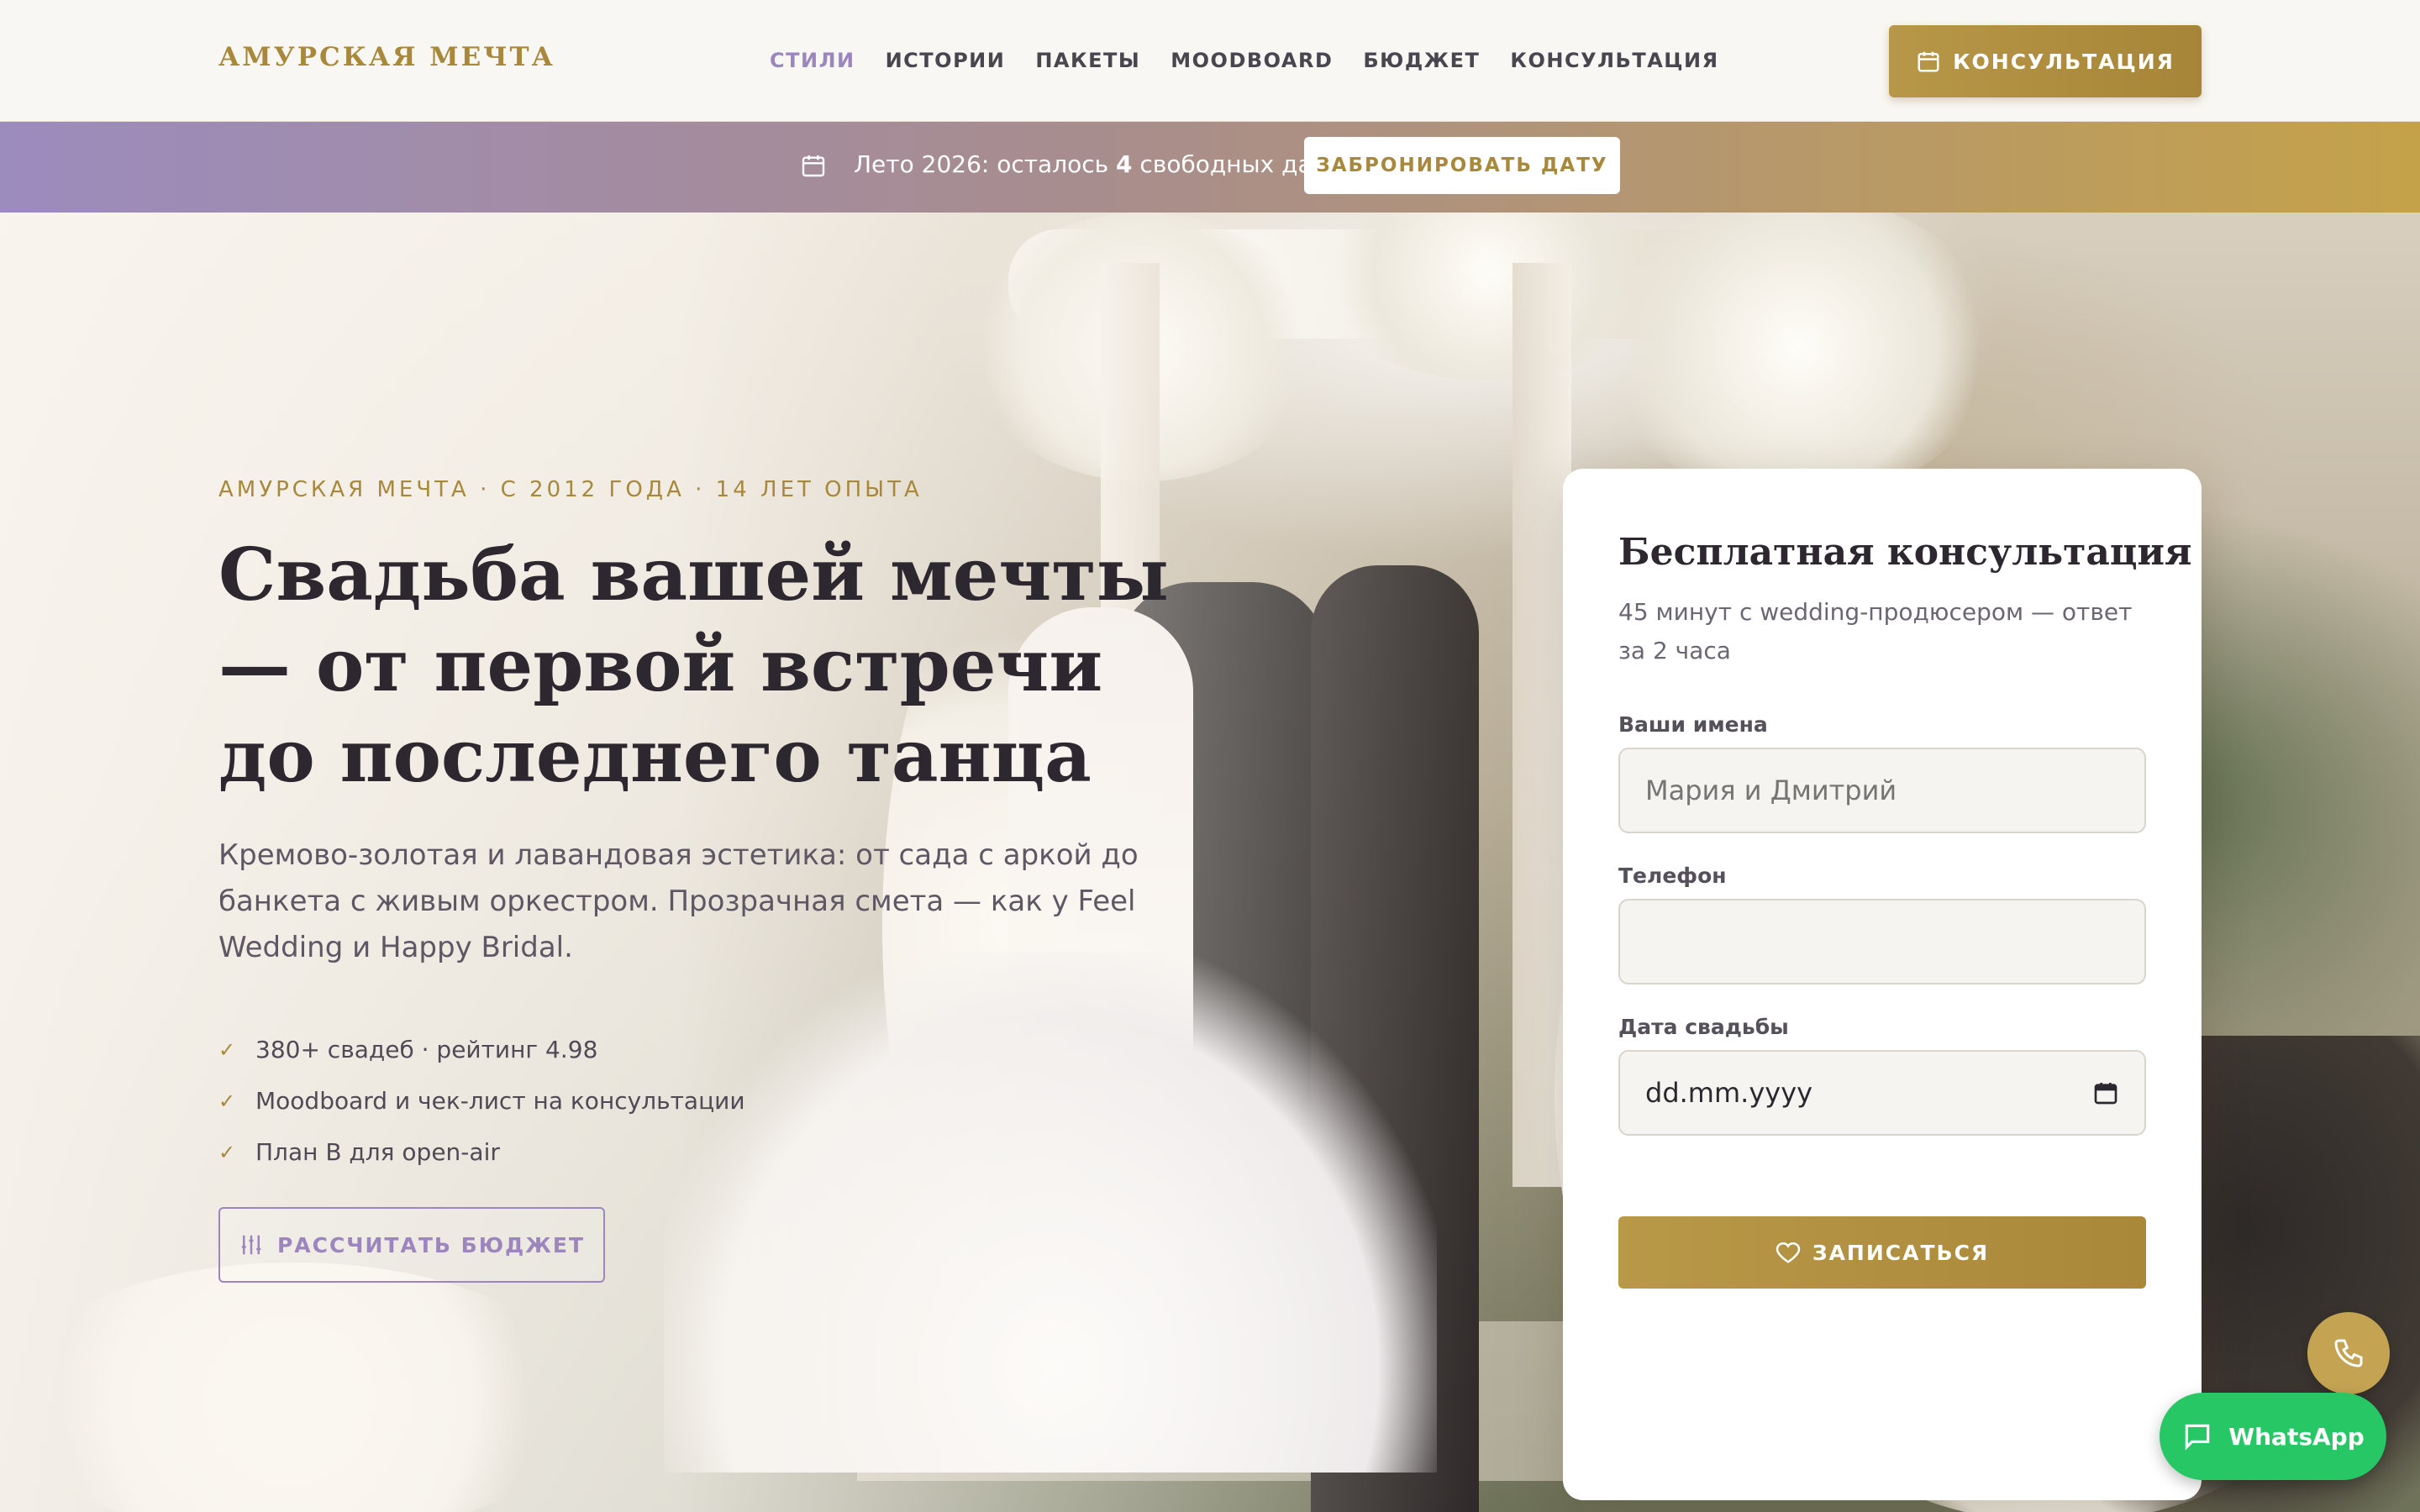  I want to click on phone-label: Телефон, so click(1673, 876).